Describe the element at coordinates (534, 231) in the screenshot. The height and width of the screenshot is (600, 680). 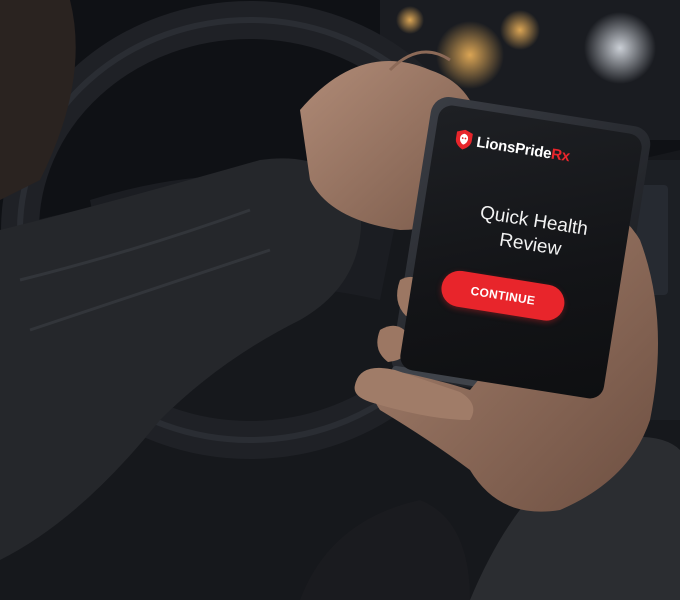
I see `screen-headline: Quick Health Review` at that location.